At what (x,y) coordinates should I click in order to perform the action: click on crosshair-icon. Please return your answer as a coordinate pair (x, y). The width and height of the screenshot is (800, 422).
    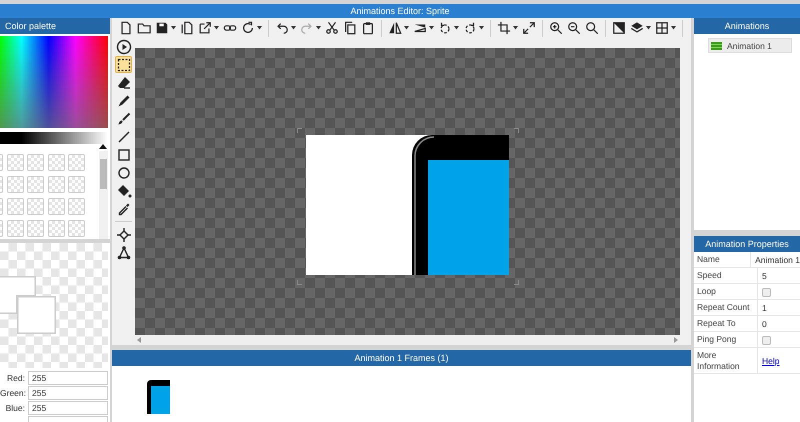
    Looking at the image, I should click on (124, 234).